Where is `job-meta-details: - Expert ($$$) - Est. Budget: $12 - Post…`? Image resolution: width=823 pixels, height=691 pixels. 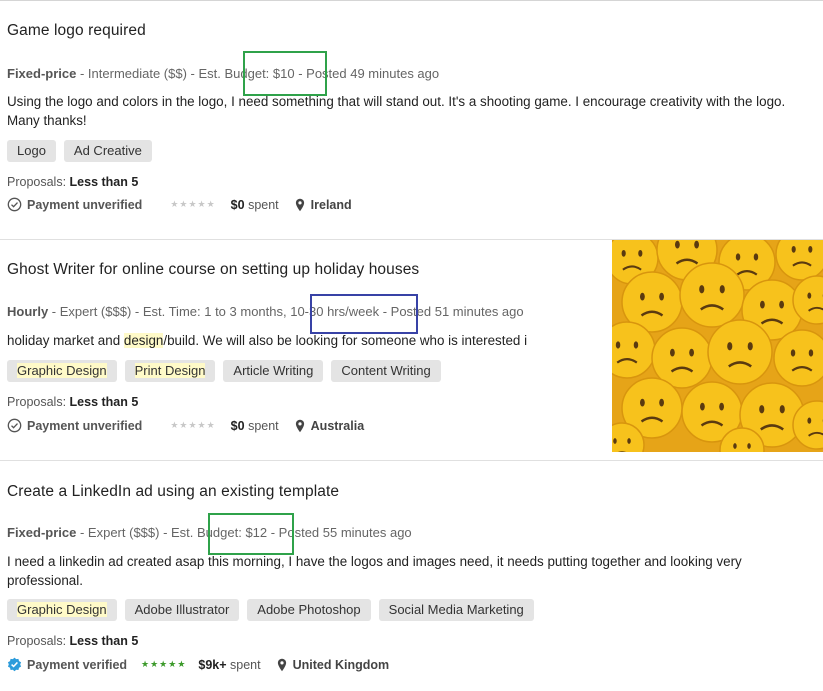 job-meta-details: - Expert ($$$) - Est. Budget: $12 - Post… is located at coordinates (245, 532).